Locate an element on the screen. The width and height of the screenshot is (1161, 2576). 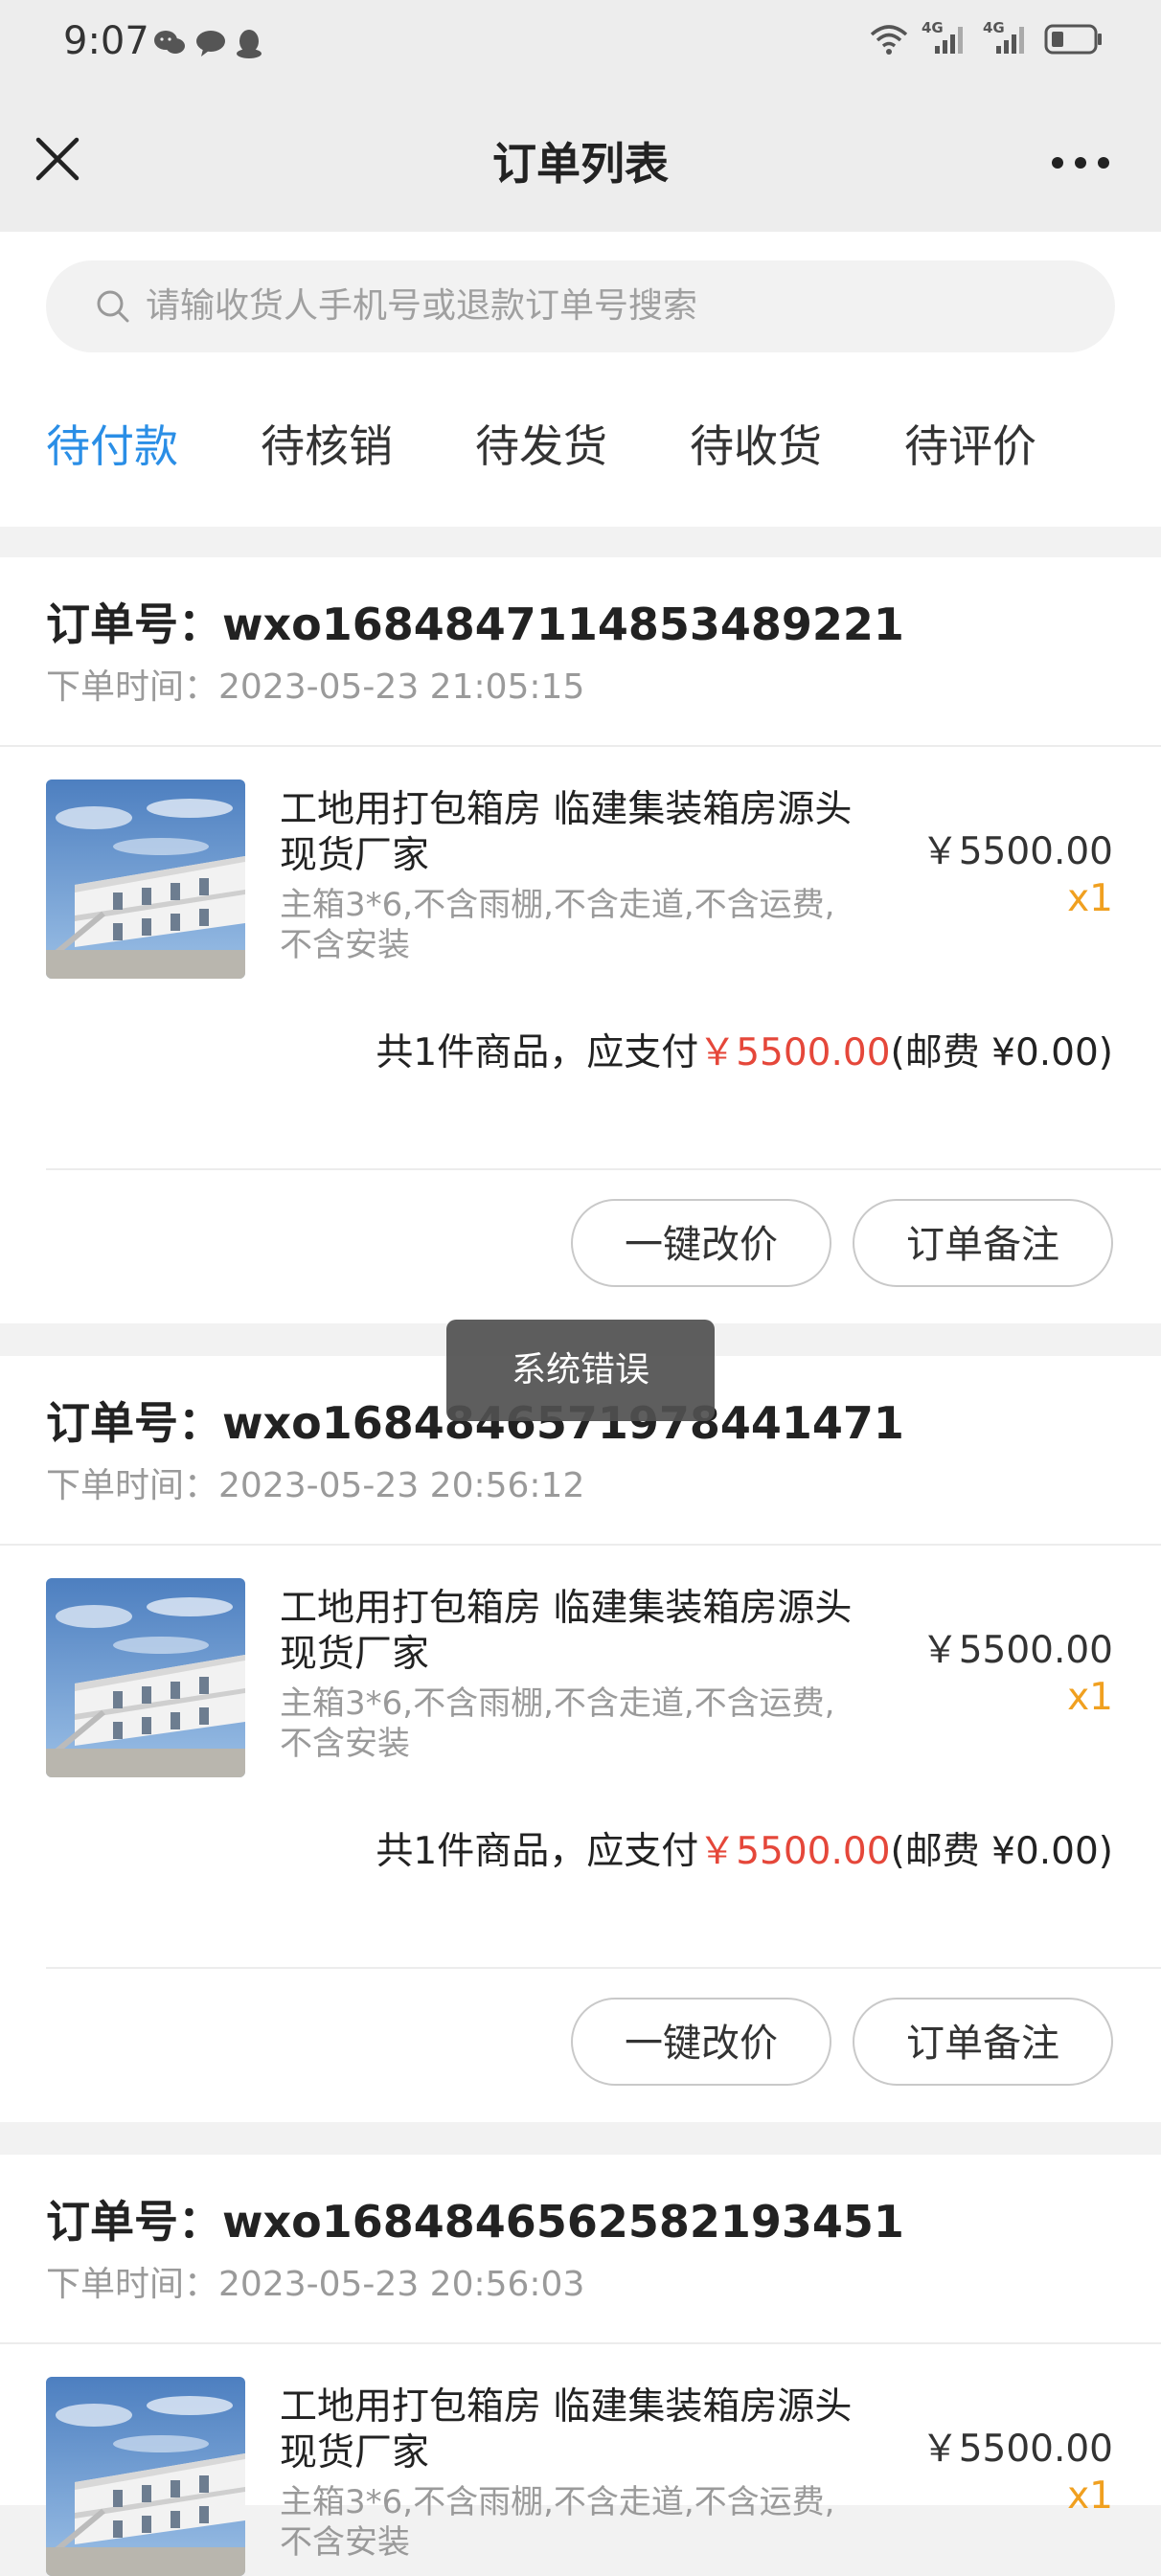
more-icon is located at coordinates (1082, 163).